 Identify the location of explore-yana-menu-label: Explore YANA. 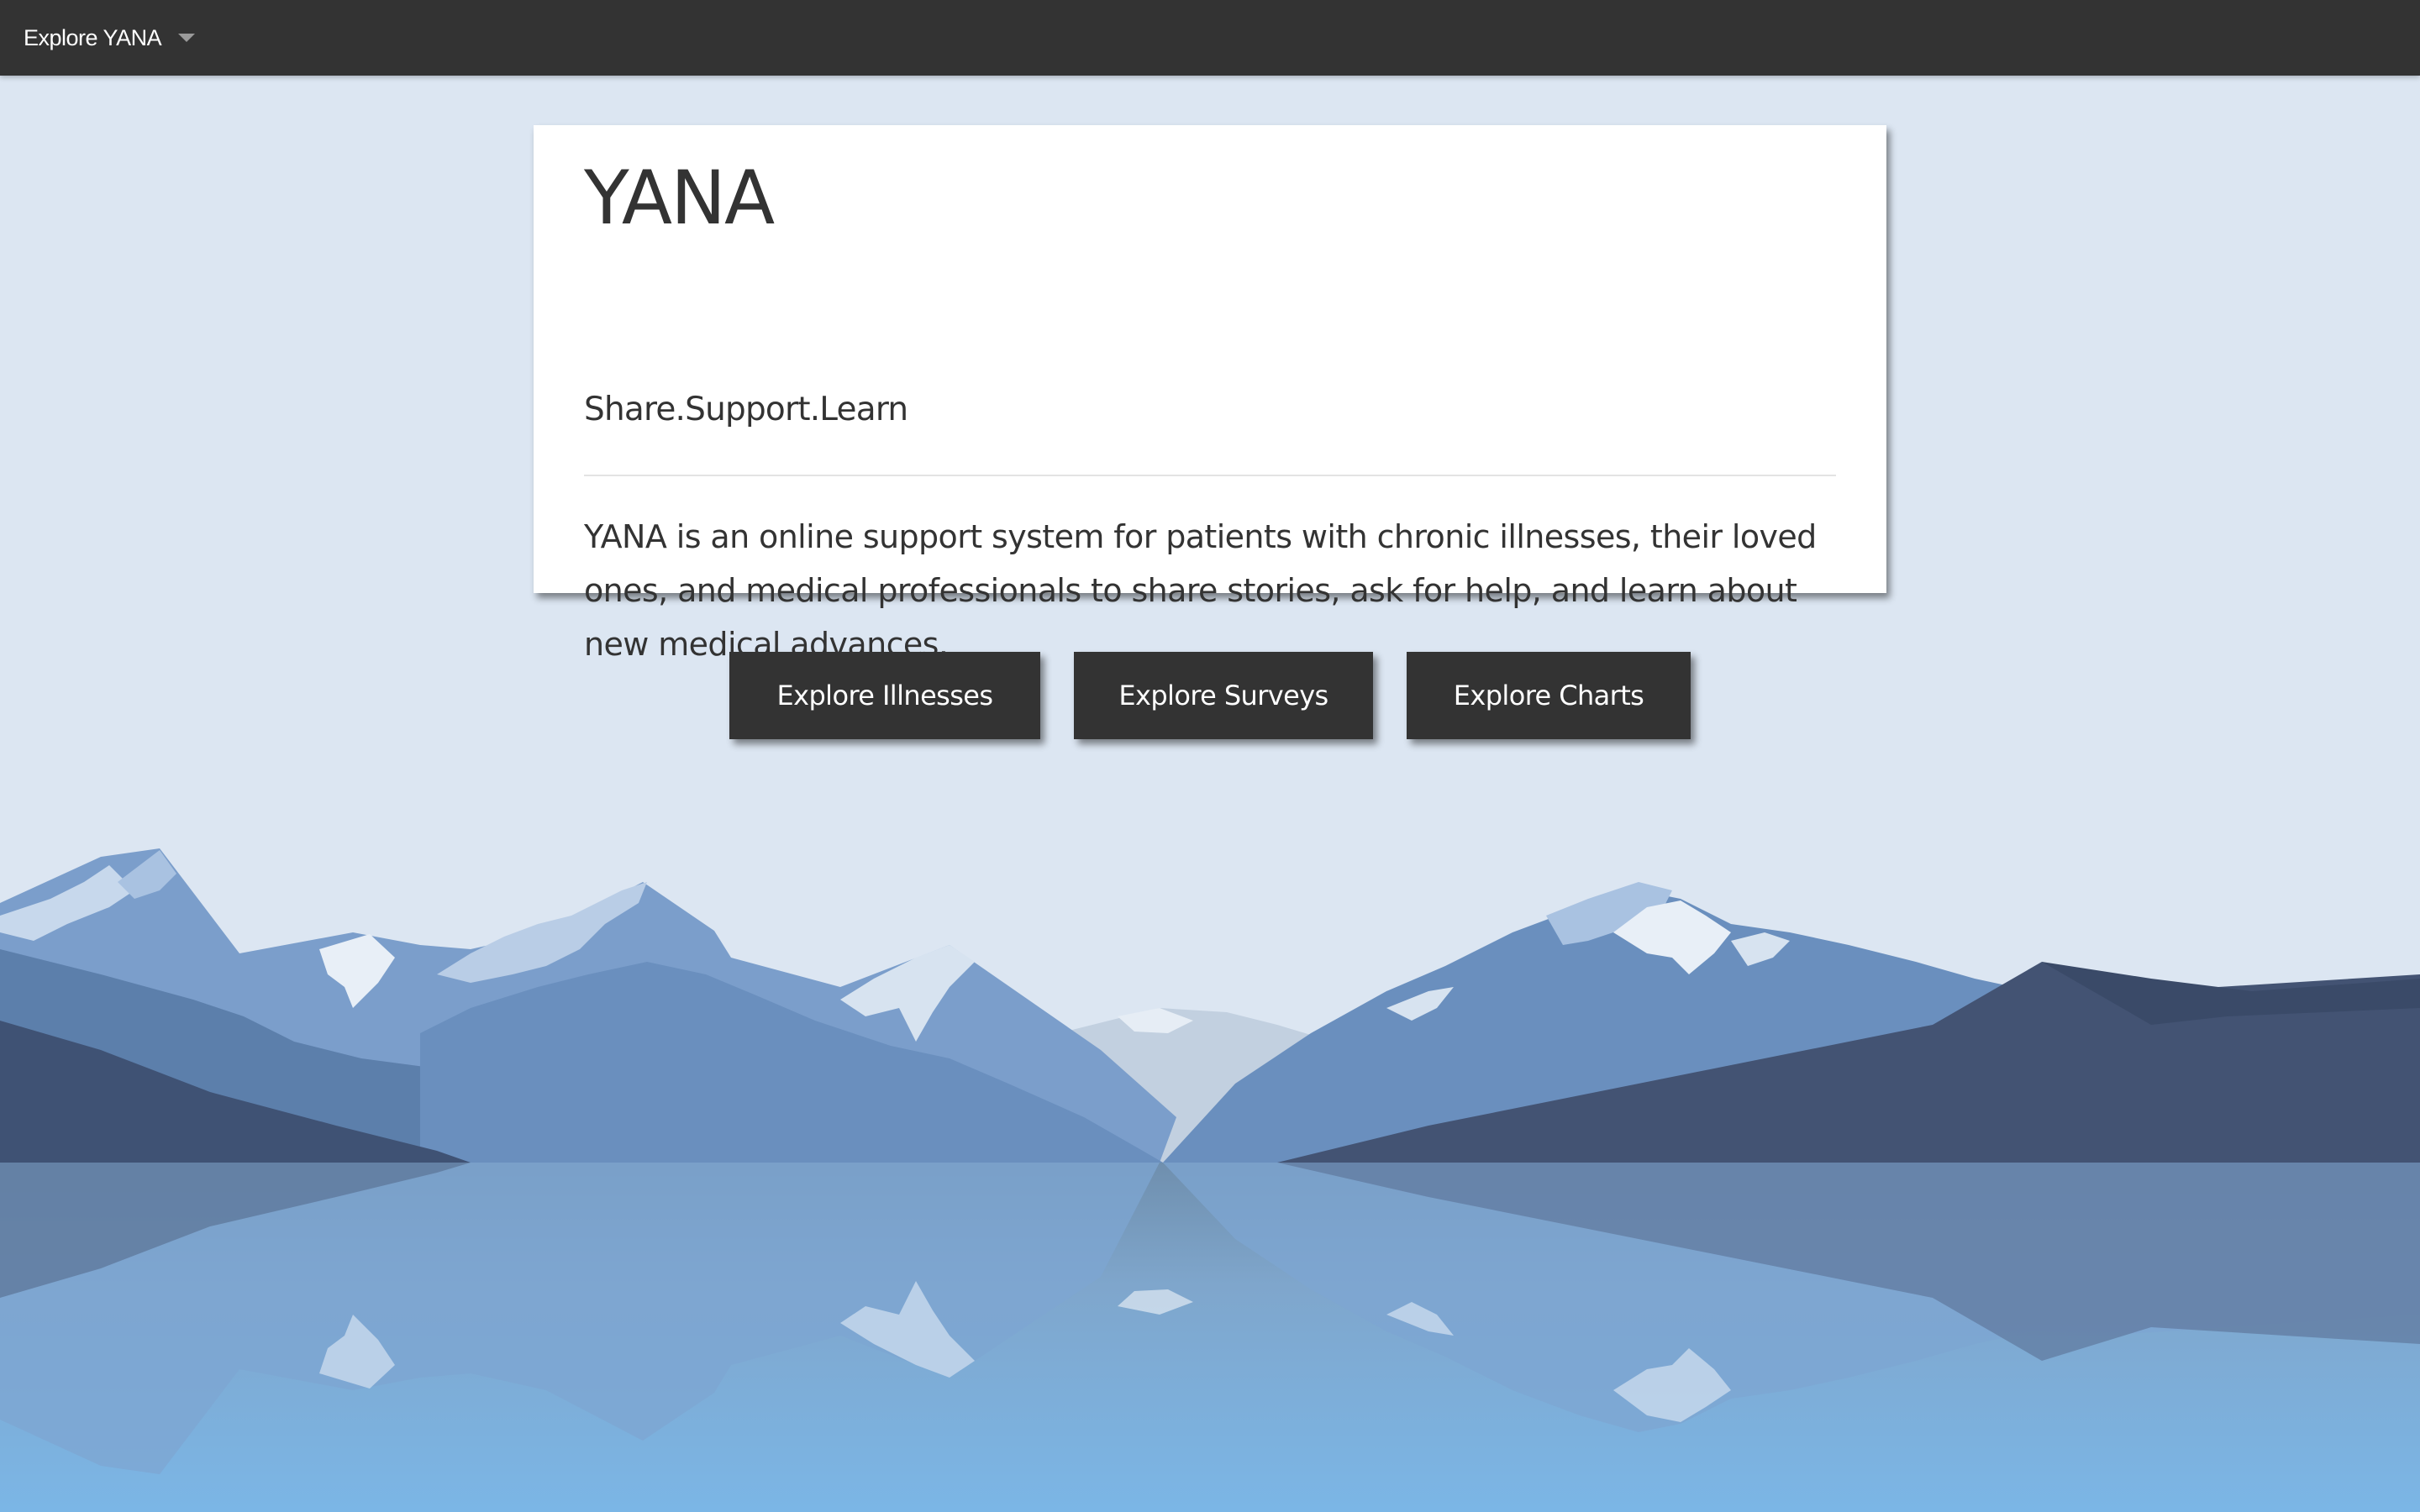
(93, 37).